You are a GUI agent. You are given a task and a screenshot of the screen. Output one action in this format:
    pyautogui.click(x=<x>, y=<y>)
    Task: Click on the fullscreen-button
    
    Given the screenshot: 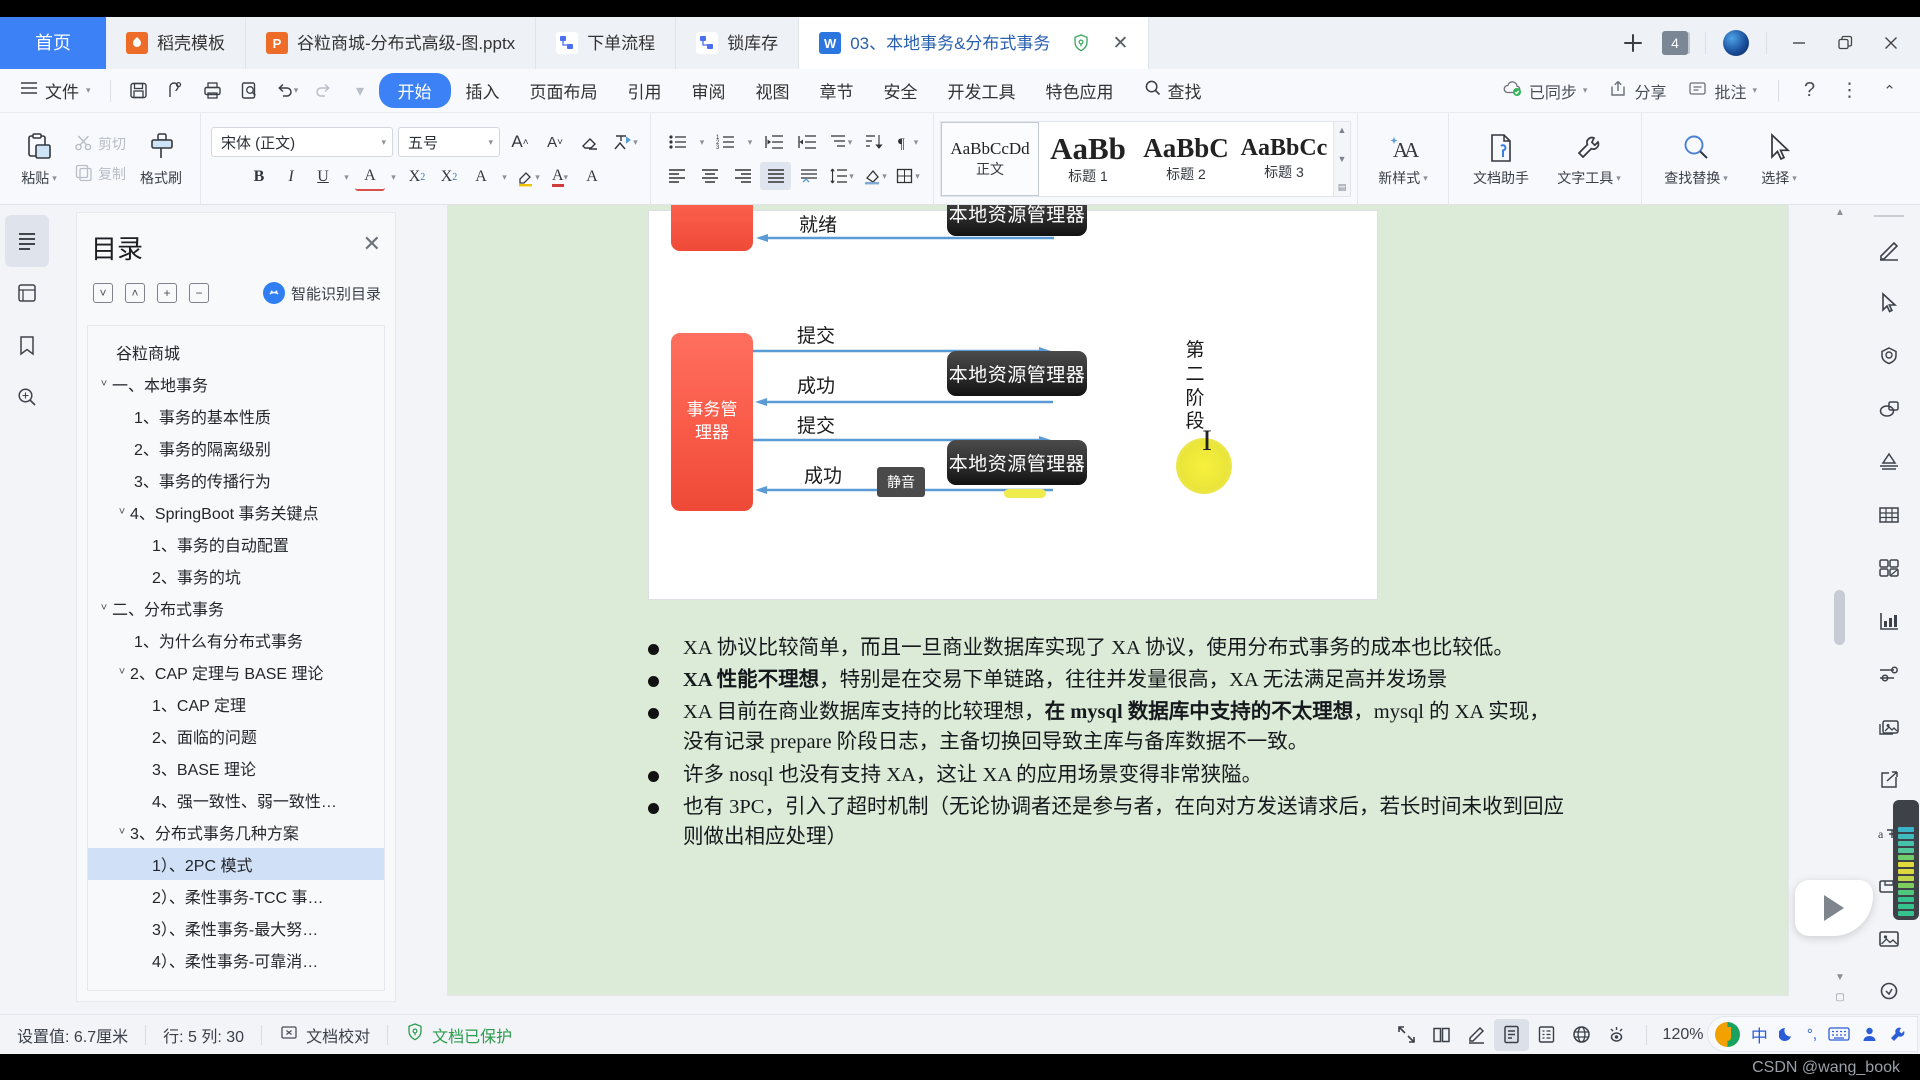 What is the action you would take?
    pyautogui.click(x=1406, y=1035)
    